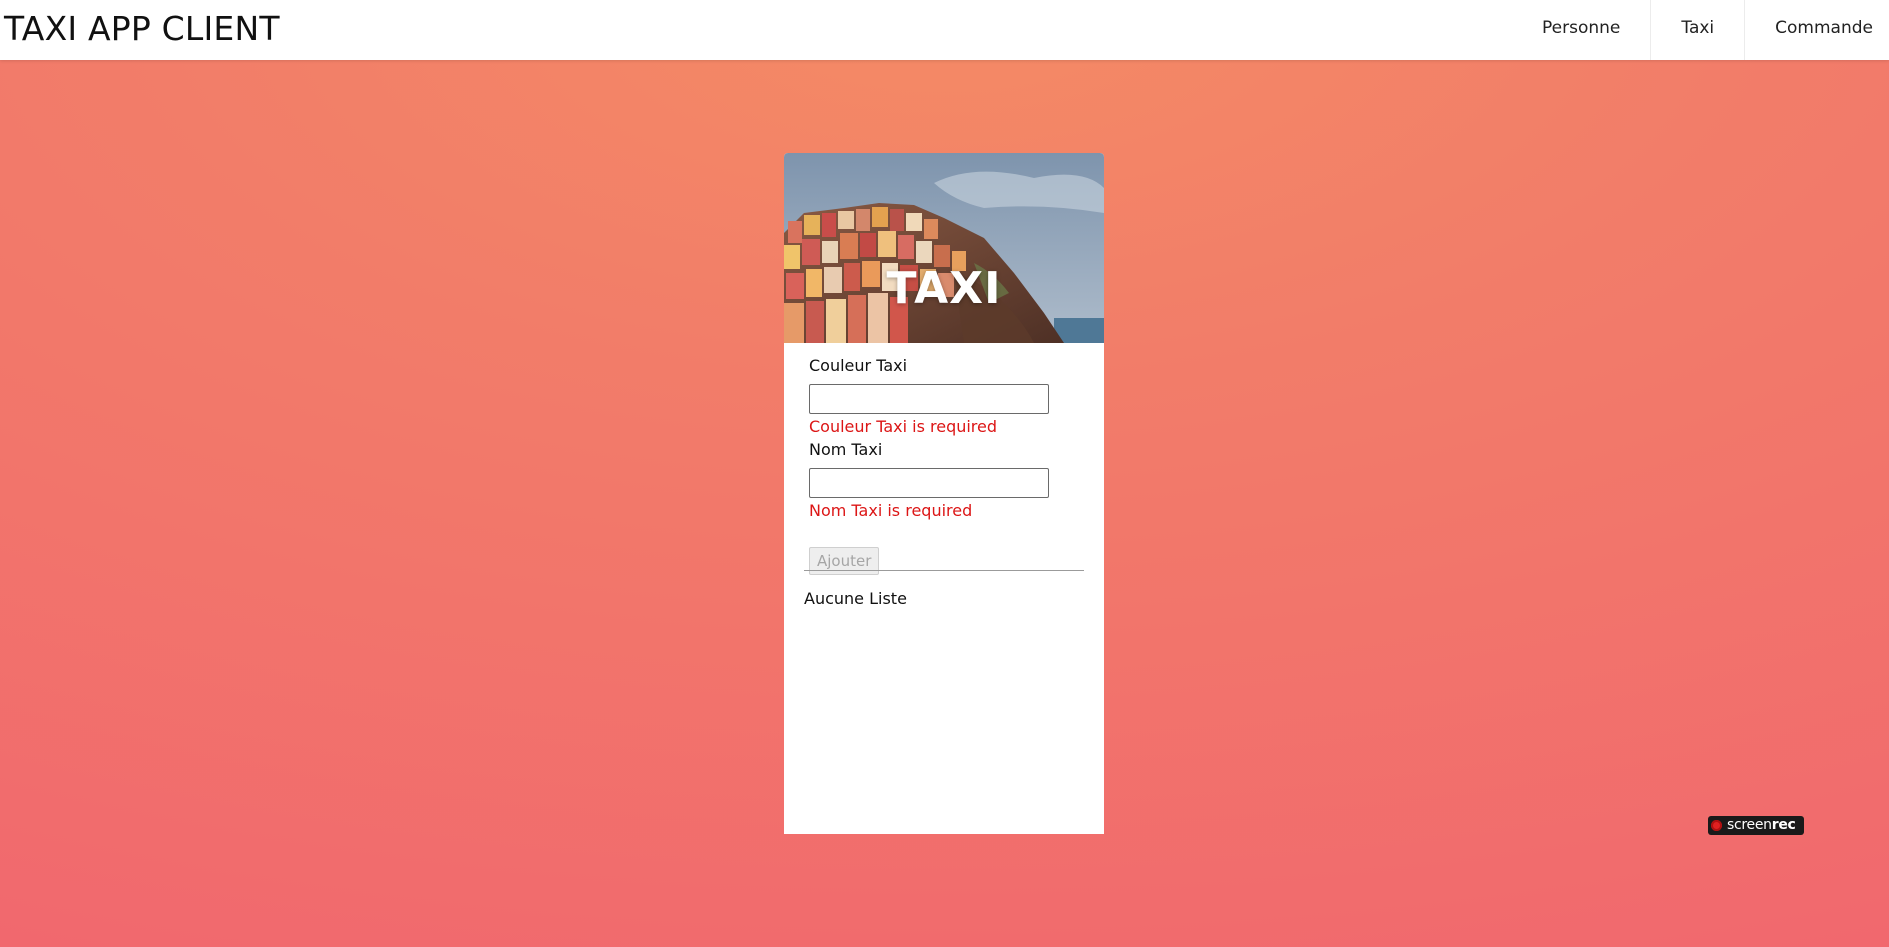  I want to click on top-navbar: TAXI APP CLIENT Personne Taxi Commande, so click(944, 30).